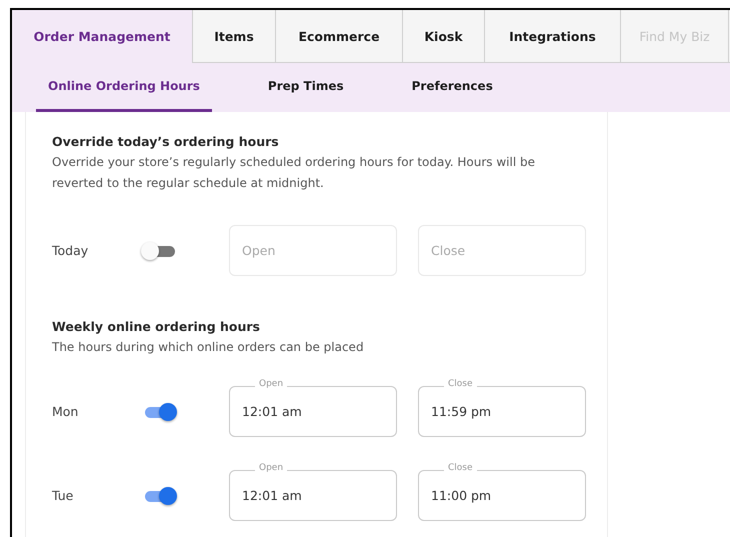 Image resolution: width=730 pixels, height=537 pixels. I want to click on toggle-switch, so click(158, 251).